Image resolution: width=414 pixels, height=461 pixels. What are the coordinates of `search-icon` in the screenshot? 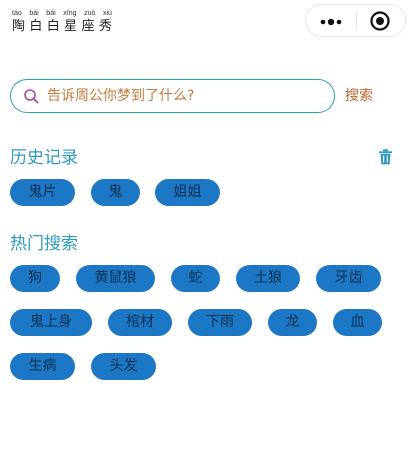 It's located at (31, 96).